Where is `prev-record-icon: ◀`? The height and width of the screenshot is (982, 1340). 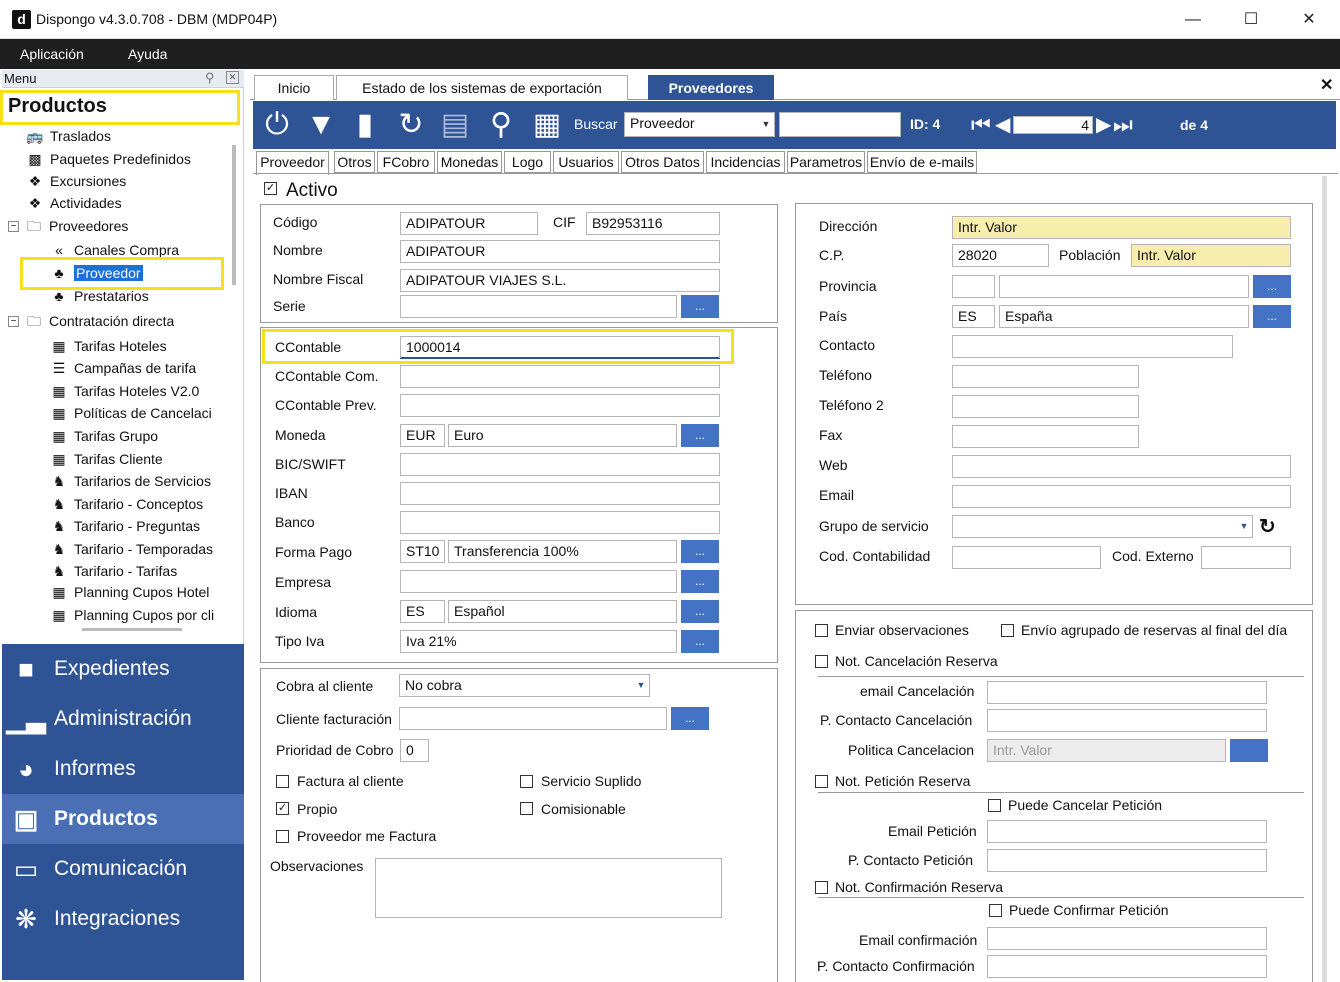
prev-record-icon: ◀ is located at coordinates (1002, 125).